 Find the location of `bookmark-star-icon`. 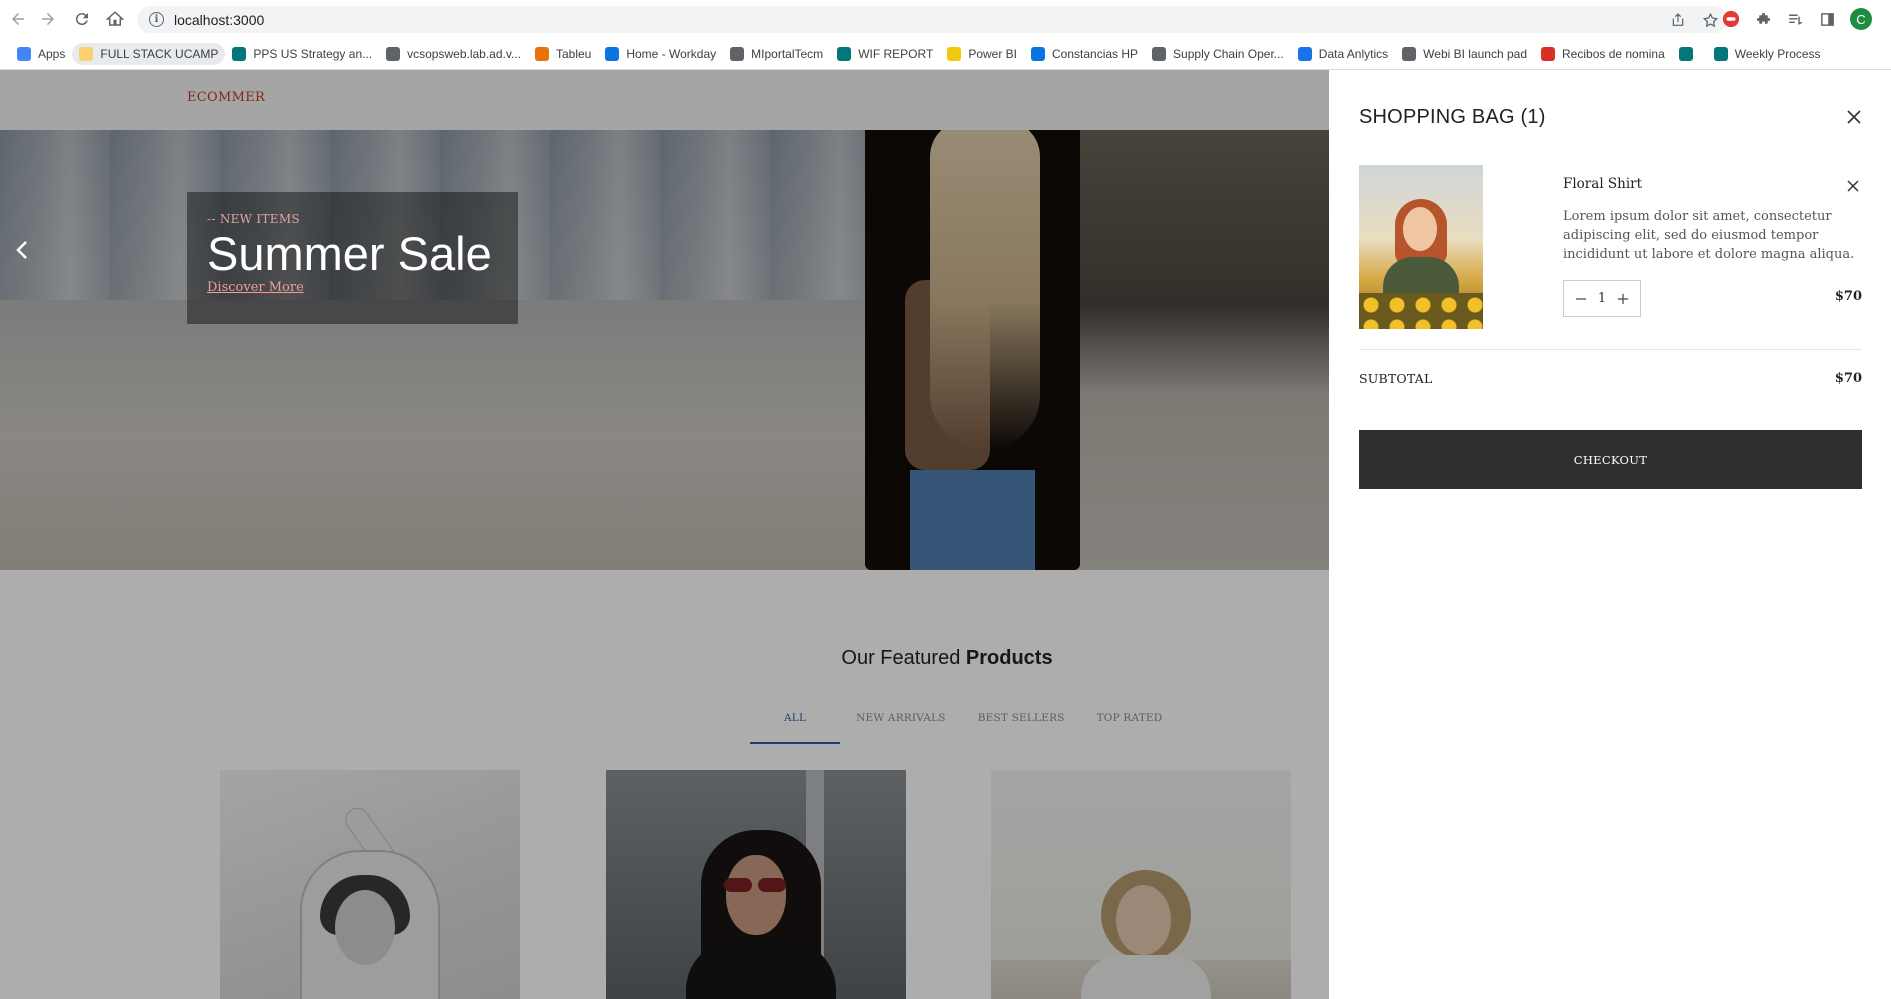

bookmark-star-icon is located at coordinates (1710, 20).